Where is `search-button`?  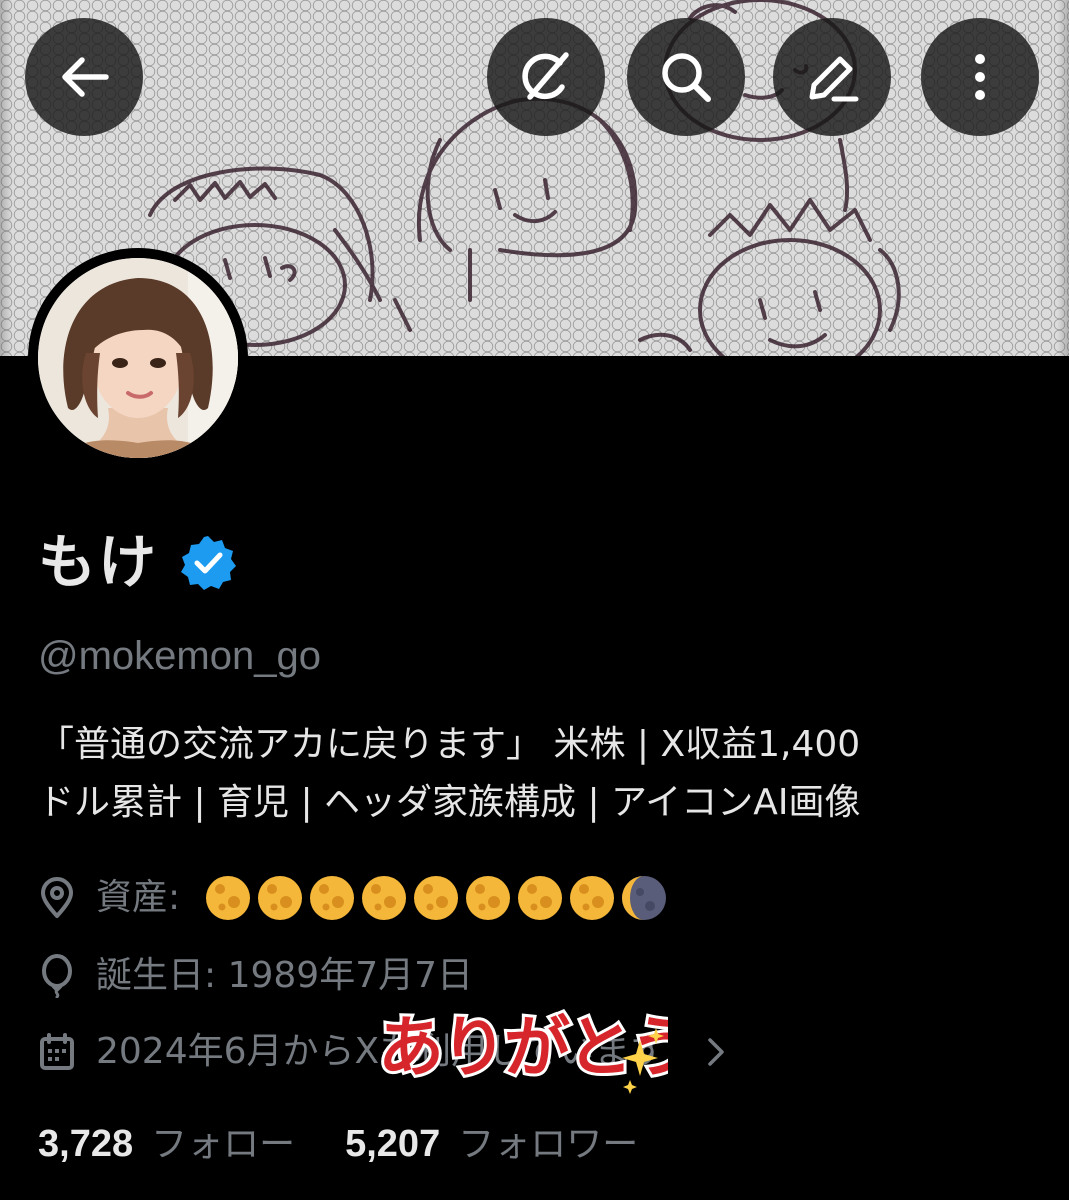
search-button is located at coordinates (686, 77).